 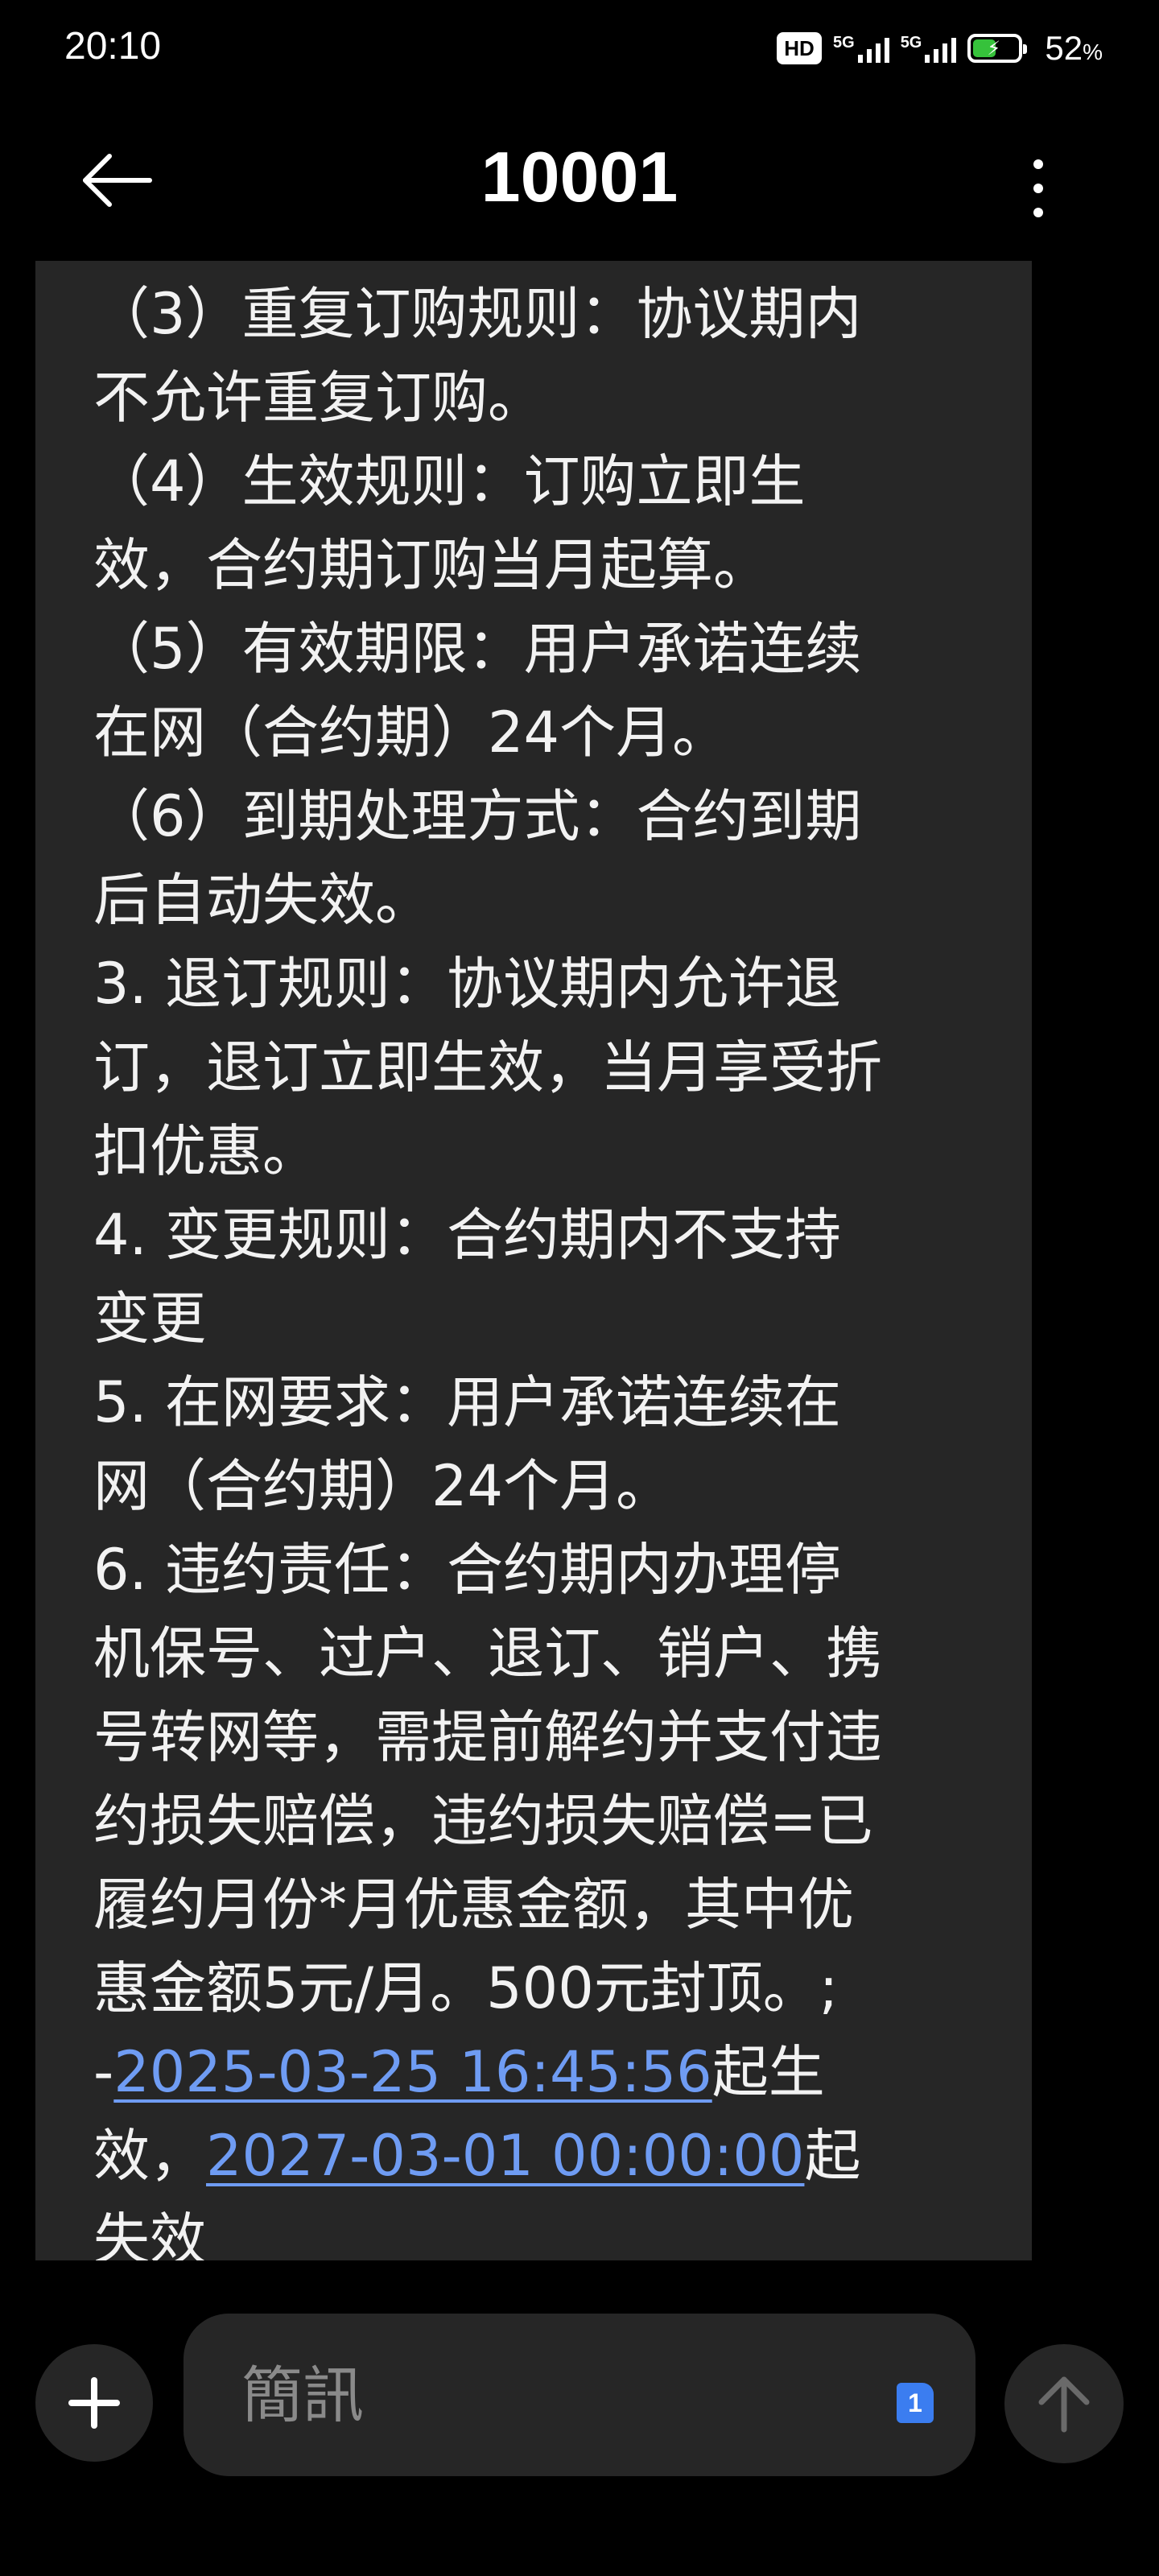 I want to click on conversation-header: 10001, so click(x=579, y=180).